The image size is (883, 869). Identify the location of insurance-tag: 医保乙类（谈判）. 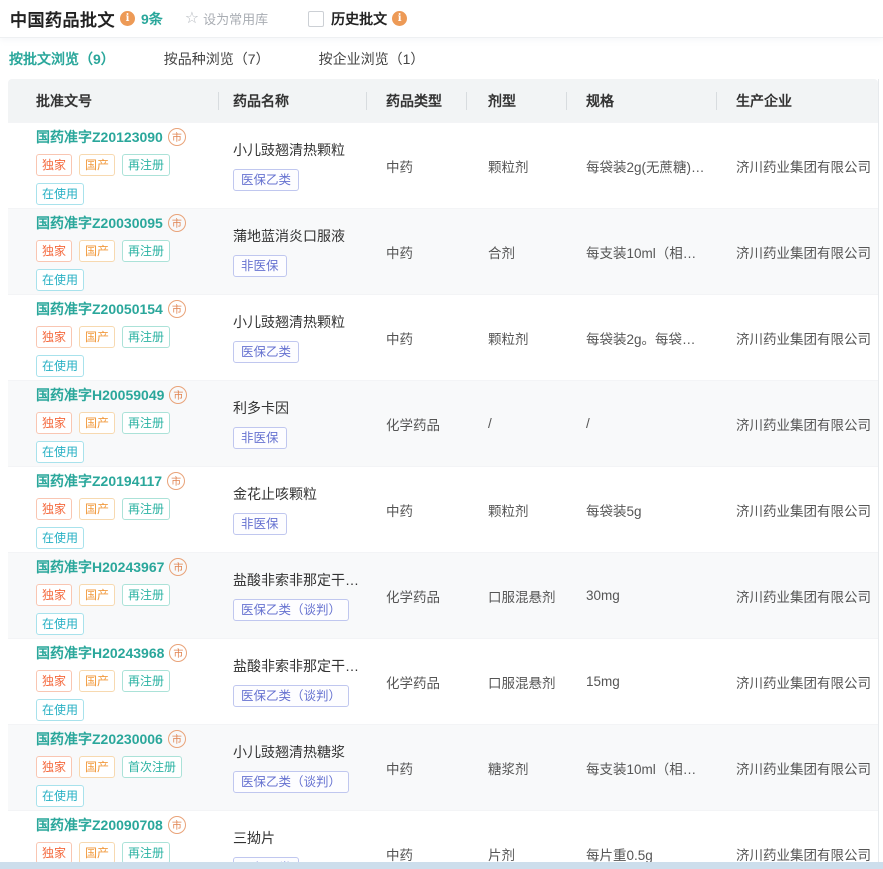
(291, 696).